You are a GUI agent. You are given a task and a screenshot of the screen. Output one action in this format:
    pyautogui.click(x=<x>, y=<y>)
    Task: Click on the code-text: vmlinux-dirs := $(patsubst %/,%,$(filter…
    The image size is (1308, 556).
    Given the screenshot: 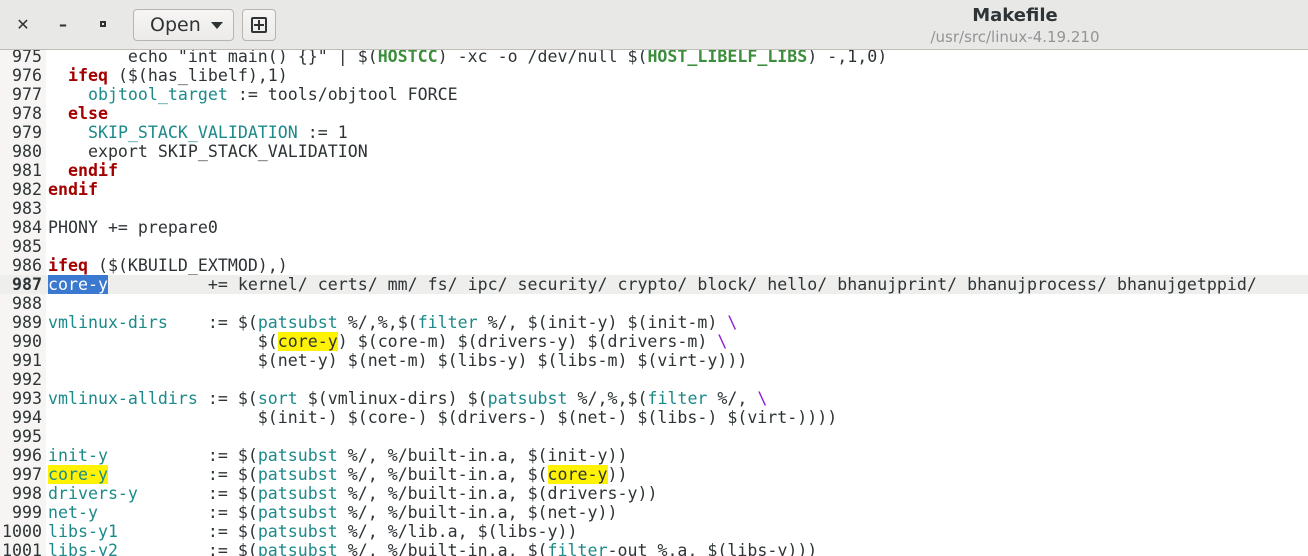 What is the action you would take?
    pyautogui.click(x=392, y=322)
    